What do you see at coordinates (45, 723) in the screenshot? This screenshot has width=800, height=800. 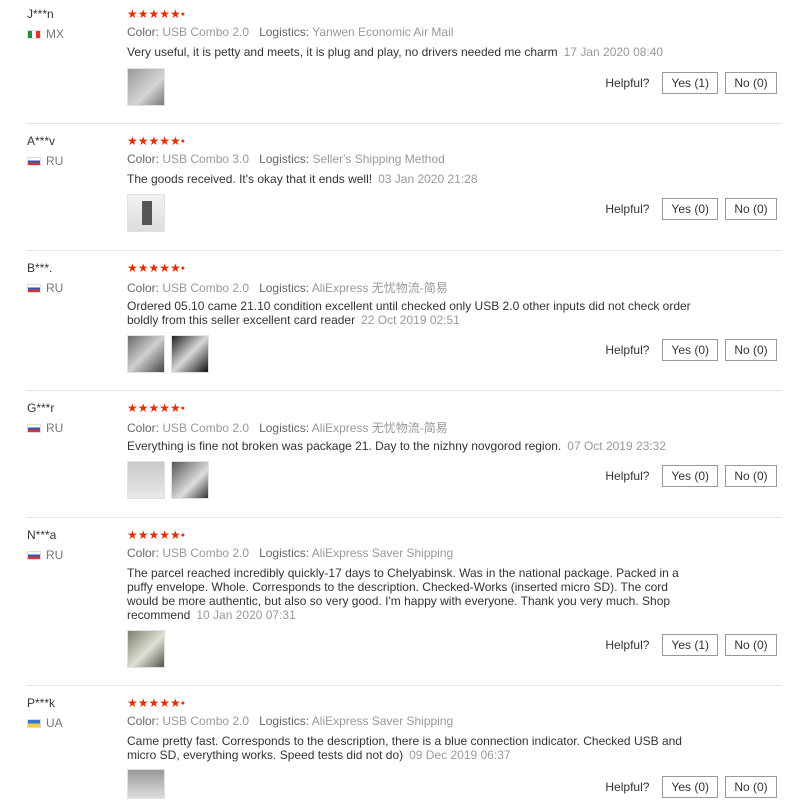 I see `reviewer-country: UA` at bounding box center [45, 723].